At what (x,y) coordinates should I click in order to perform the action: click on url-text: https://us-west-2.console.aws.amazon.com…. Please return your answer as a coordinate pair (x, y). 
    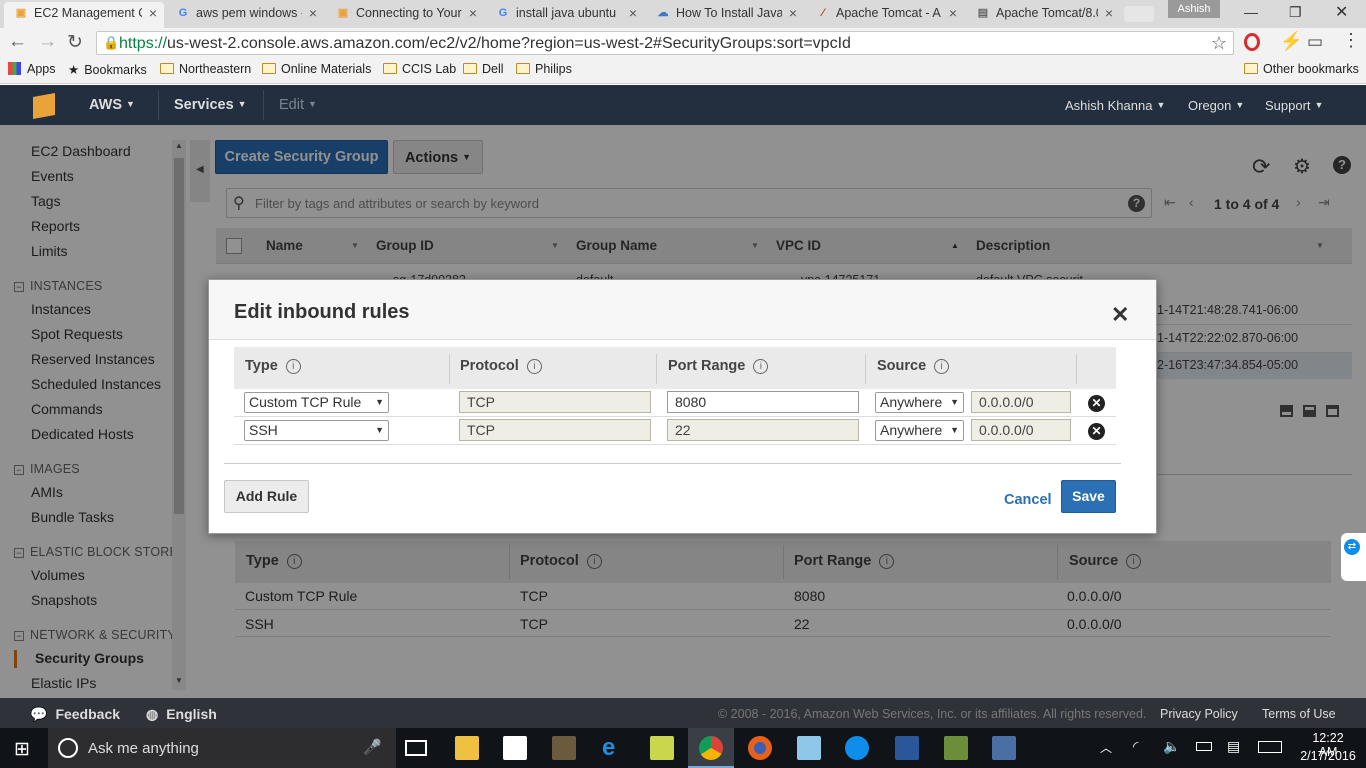
    Looking at the image, I should click on (485, 43).